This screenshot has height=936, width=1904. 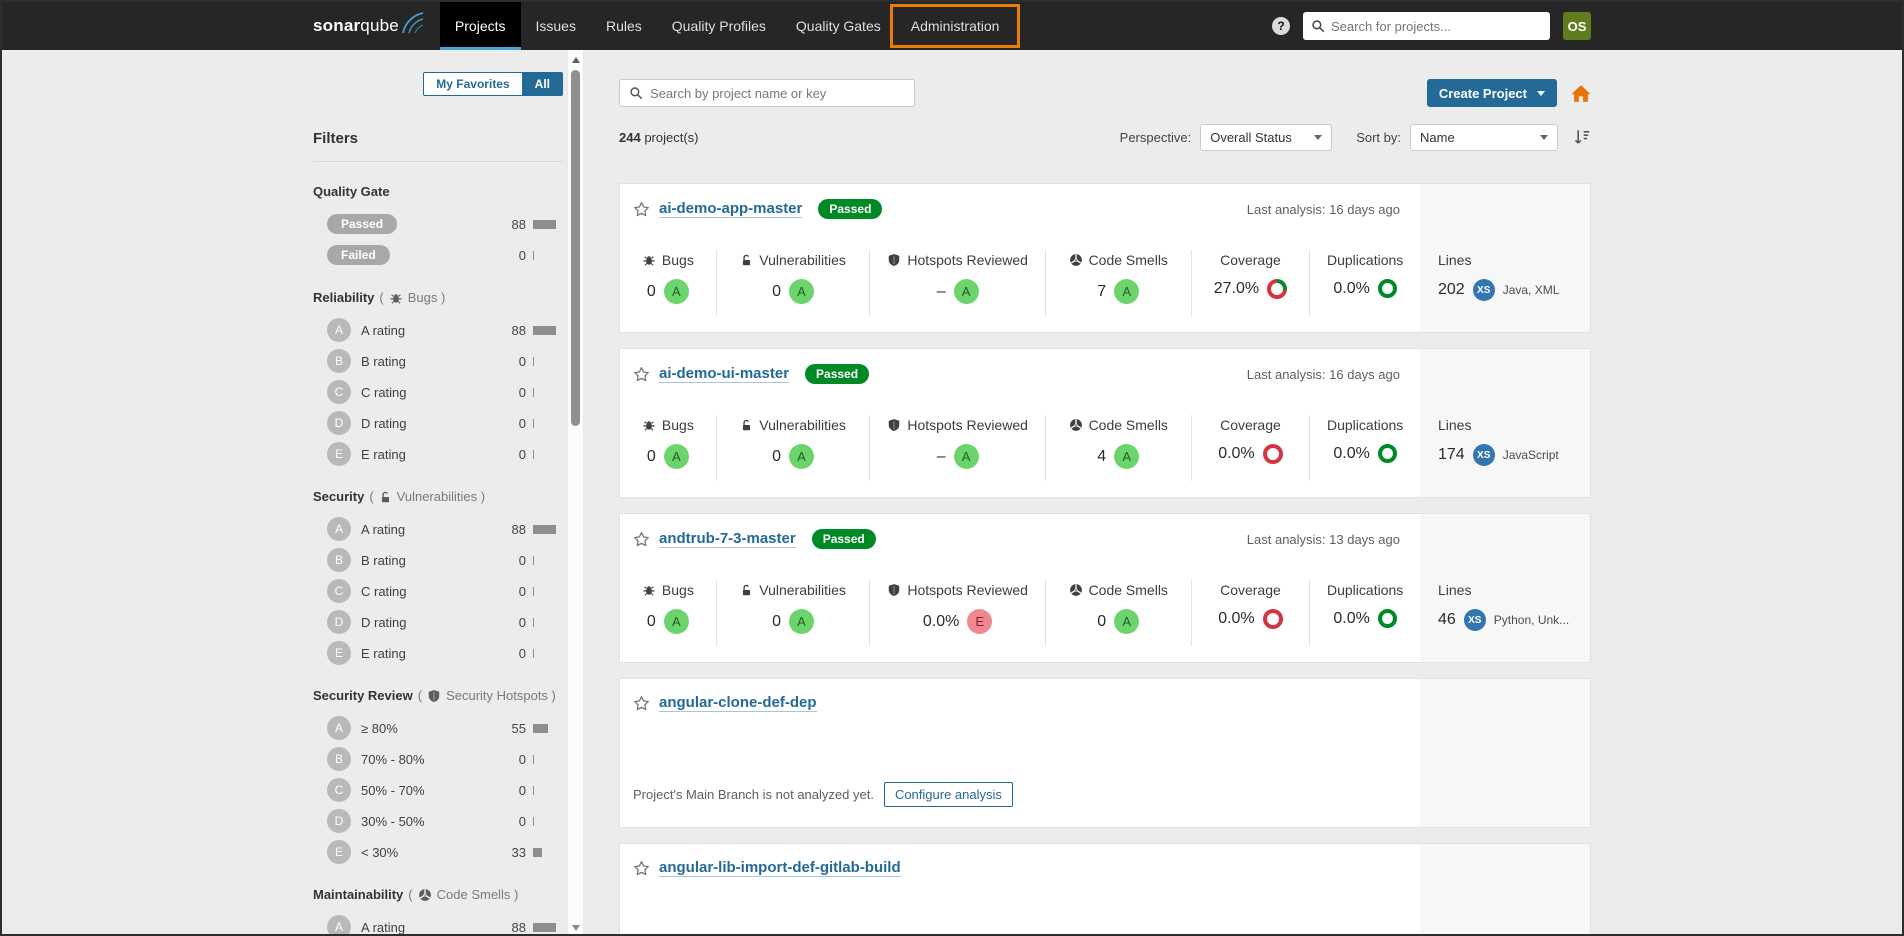 What do you see at coordinates (575, 492) in the screenshot?
I see `sidebar-scrollbar` at bounding box center [575, 492].